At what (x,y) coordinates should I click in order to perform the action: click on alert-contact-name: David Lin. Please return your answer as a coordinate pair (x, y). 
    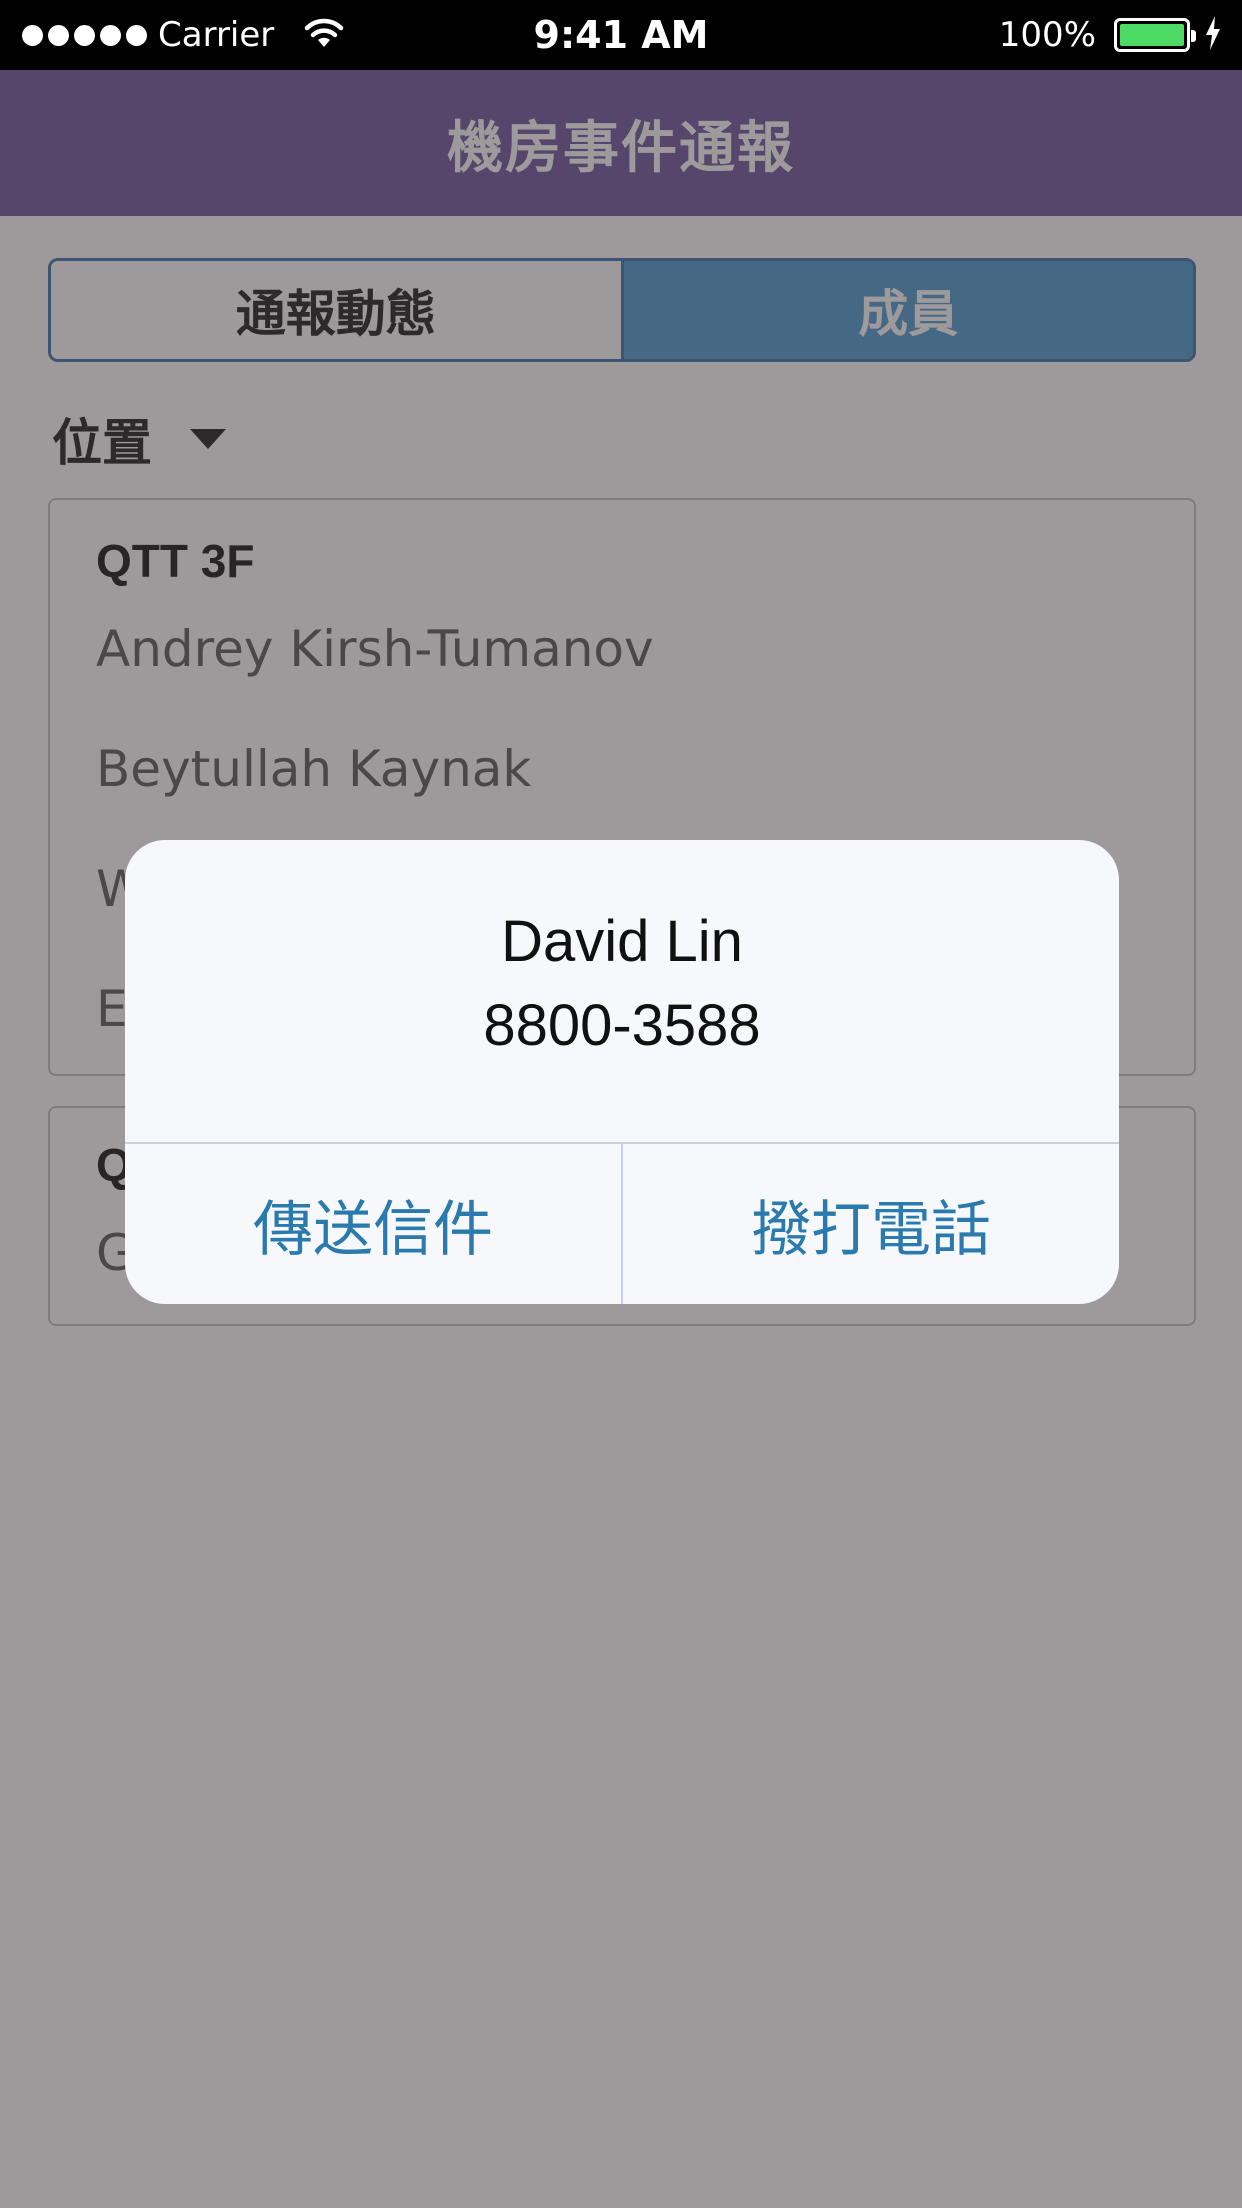
    Looking at the image, I should click on (622, 941).